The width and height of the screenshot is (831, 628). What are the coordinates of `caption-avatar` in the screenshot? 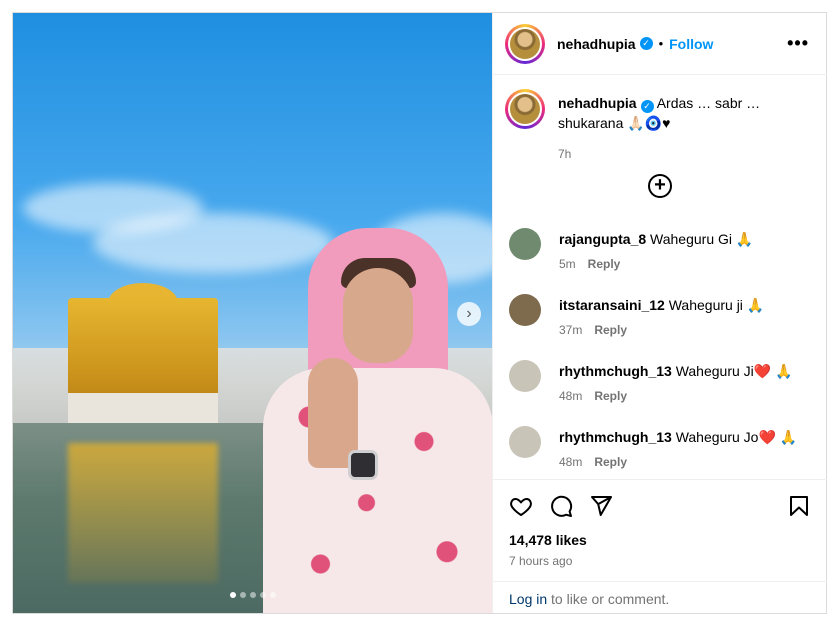 It's located at (525, 109).